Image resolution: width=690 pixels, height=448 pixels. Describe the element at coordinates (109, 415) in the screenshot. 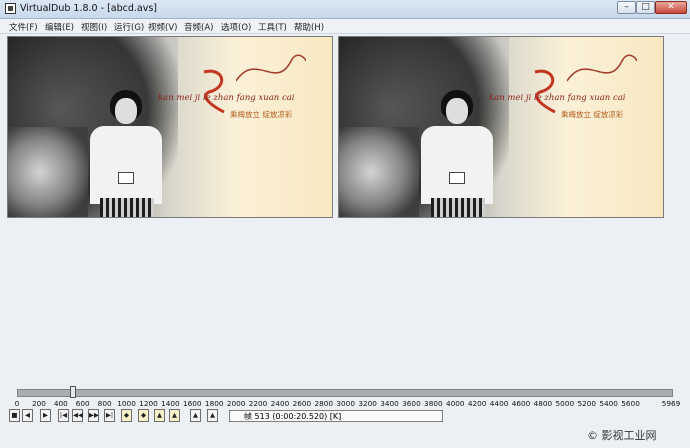

I see `toolbar-end-button: ▶|` at that location.